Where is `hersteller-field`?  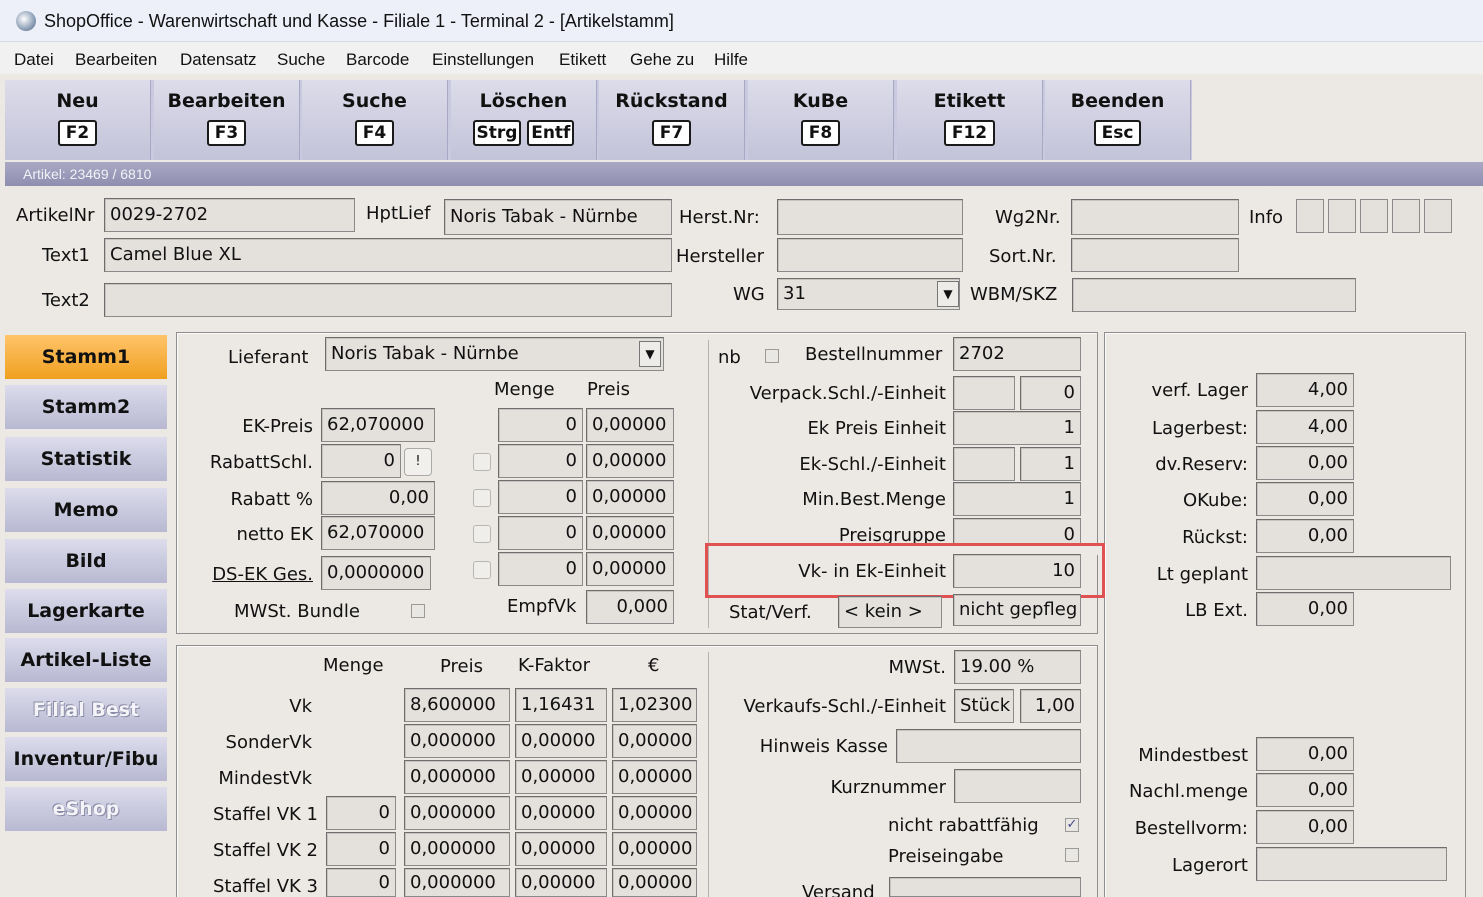 hersteller-field is located at coordinates (870, 255).